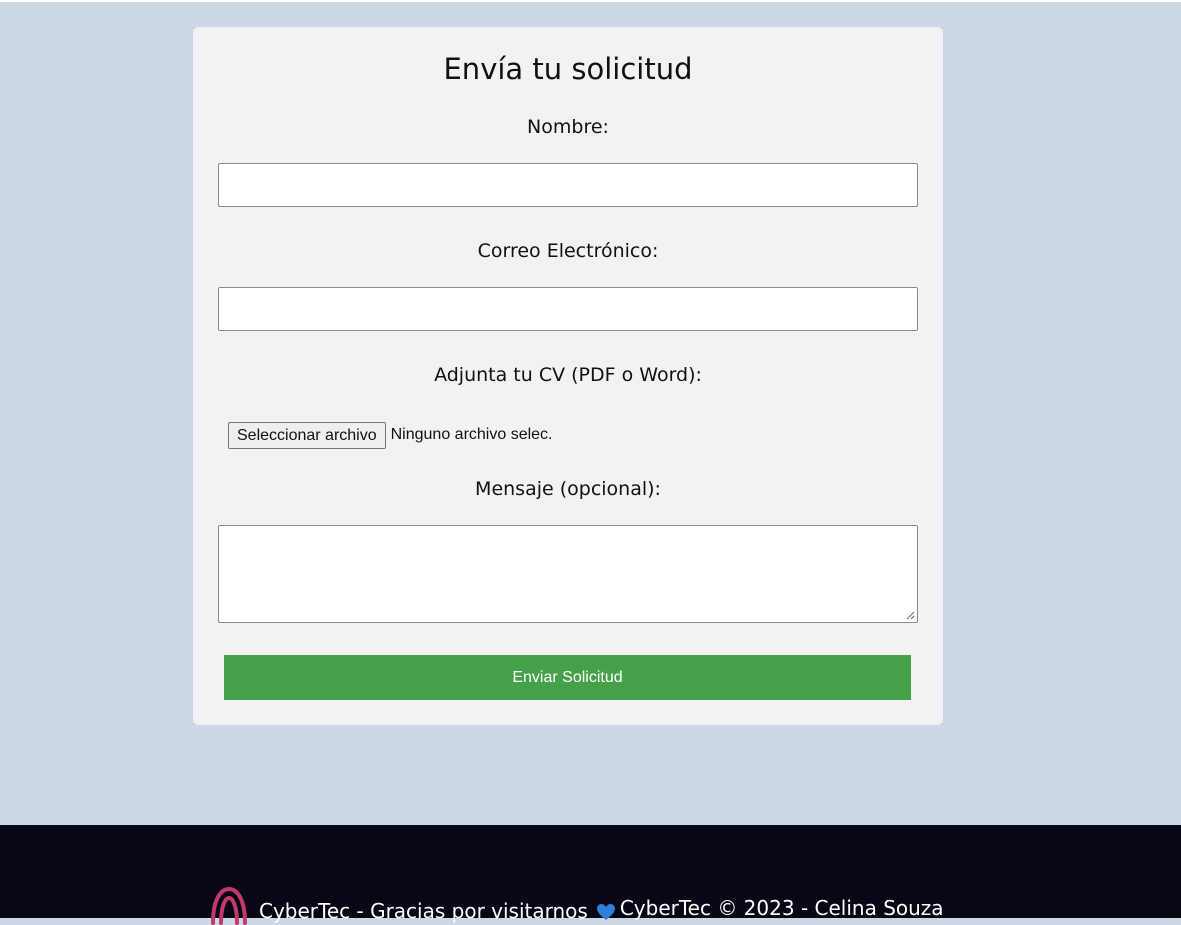  What do you see at coordinates (567, 677) in the screenshot?
I see `submit-button: Enviar Solicitud` at bounding box center [567, 677].